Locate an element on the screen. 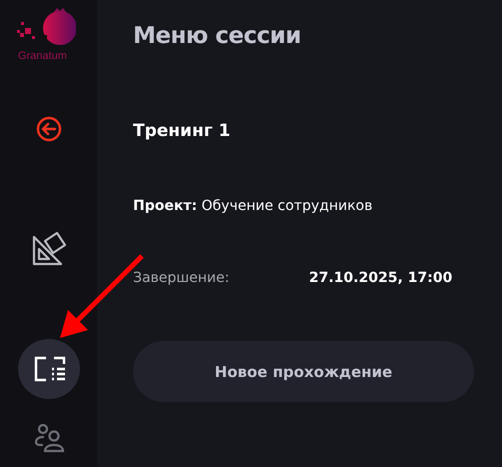 The height and width of the screenshot is (467, 502). end-value: 27.10.2025, 17:00 is located at coordinates (380, 278).